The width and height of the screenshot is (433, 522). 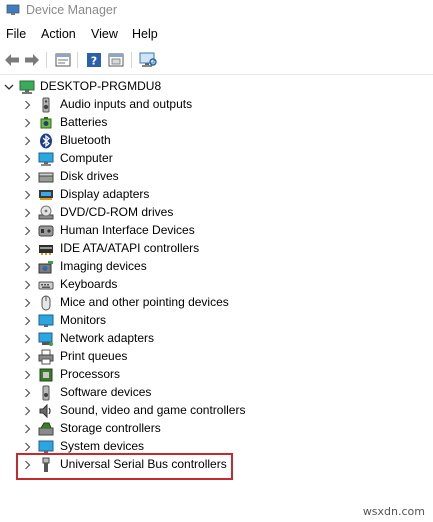 I want to click on help-button: ?, so click(x=94, y=60).